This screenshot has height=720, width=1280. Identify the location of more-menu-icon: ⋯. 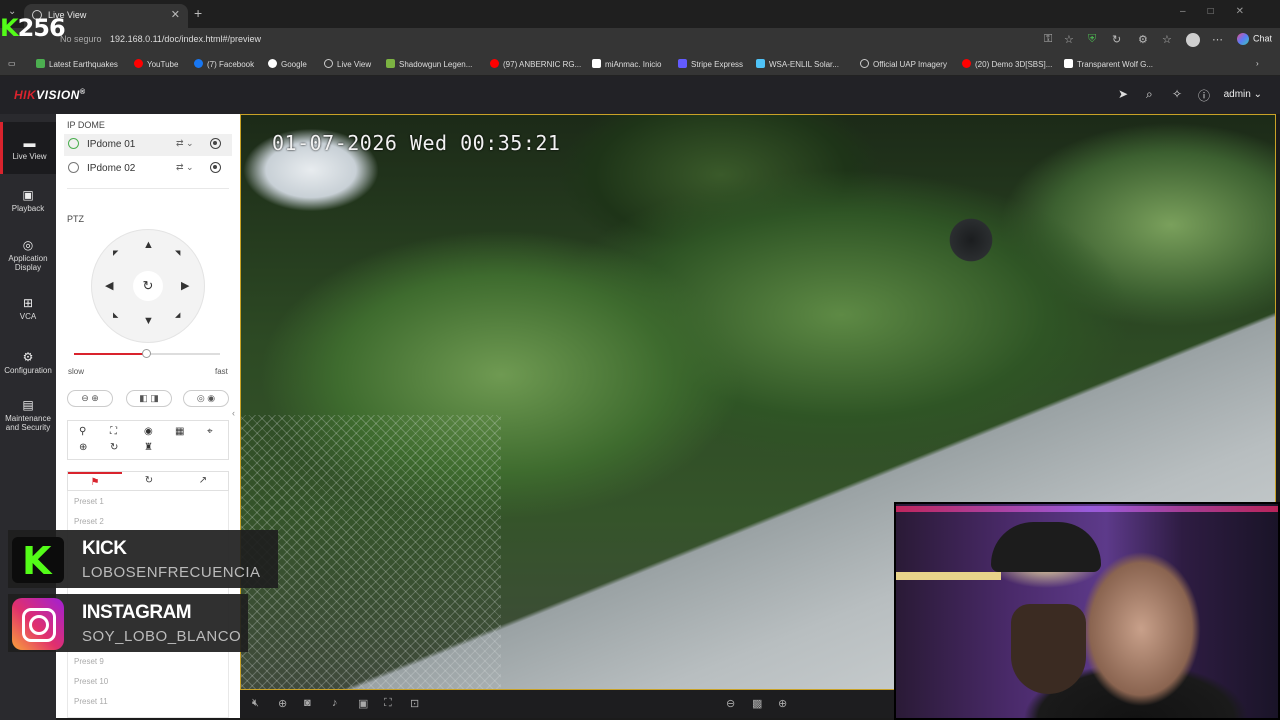
(1217, 39).